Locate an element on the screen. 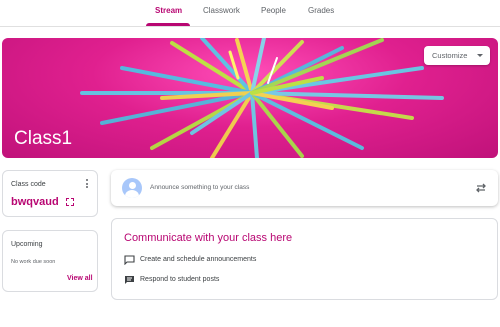 This screenshot has width=500, height=327. avatar is located at coordinates (132, 188).